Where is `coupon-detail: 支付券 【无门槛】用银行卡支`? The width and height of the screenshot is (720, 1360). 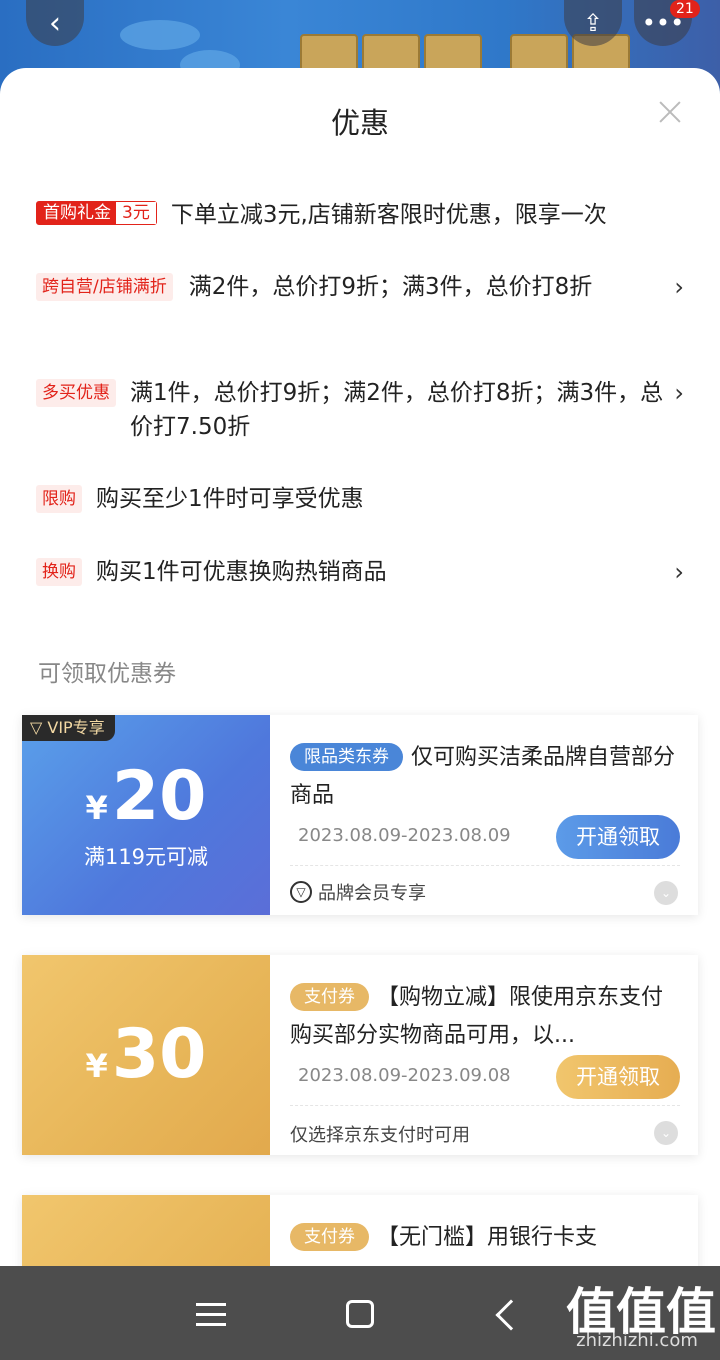 coupon-detail: 支付券 【无门槛】用银行卡支 is located at coordinates (484, 1230).